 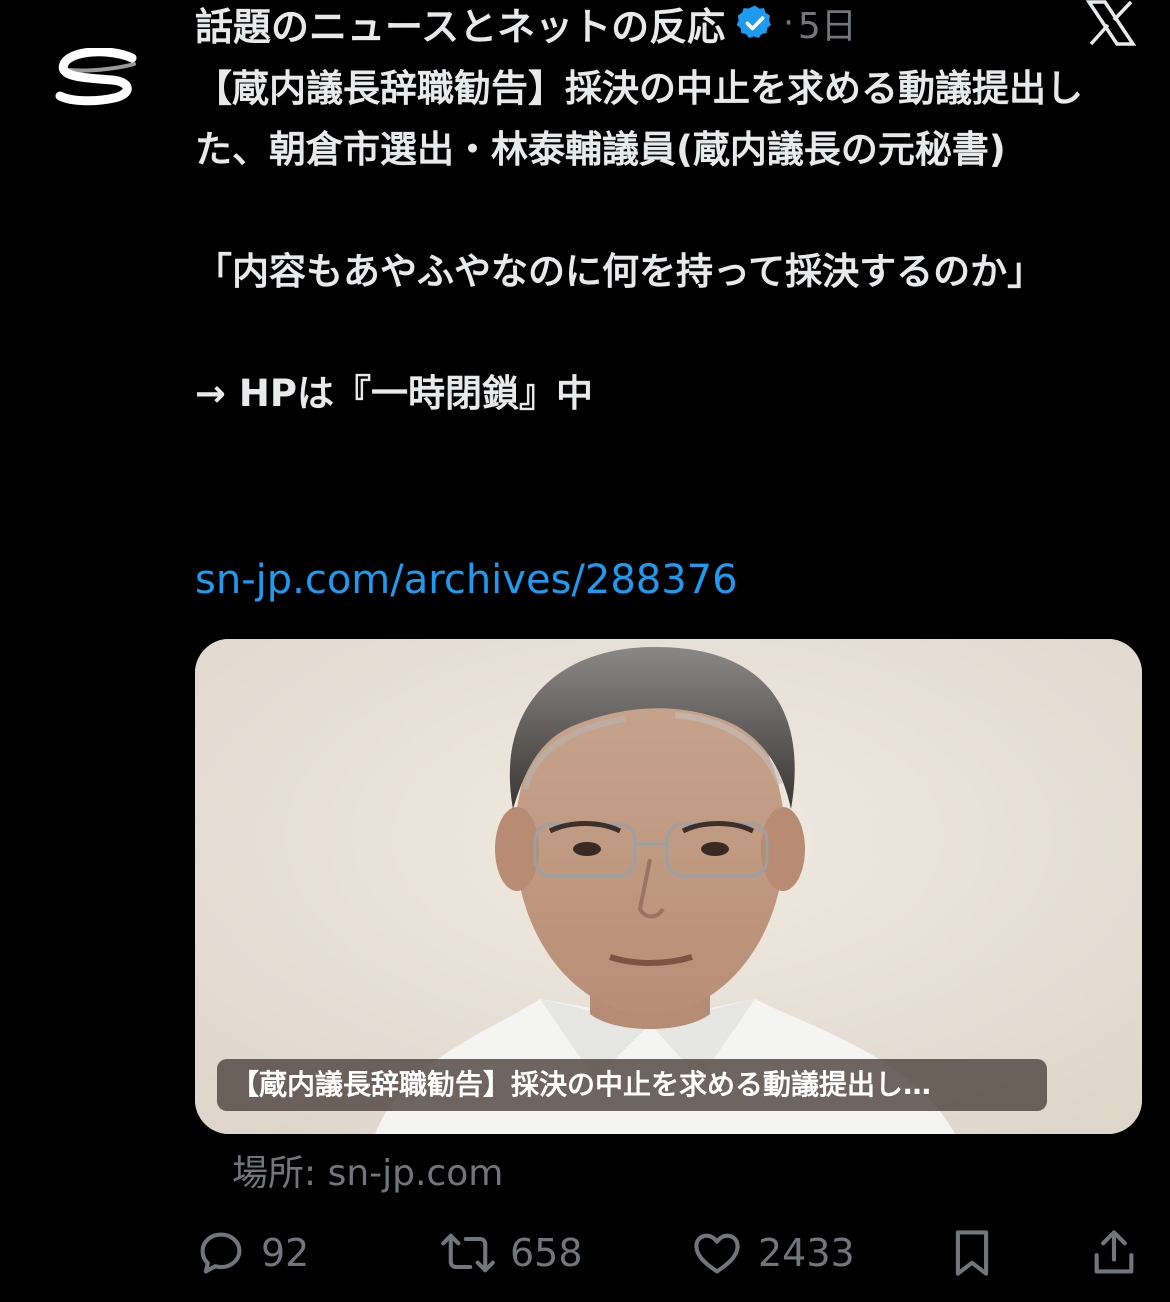 I want to click on repost-count: 658, so click(x=546, y=1253).